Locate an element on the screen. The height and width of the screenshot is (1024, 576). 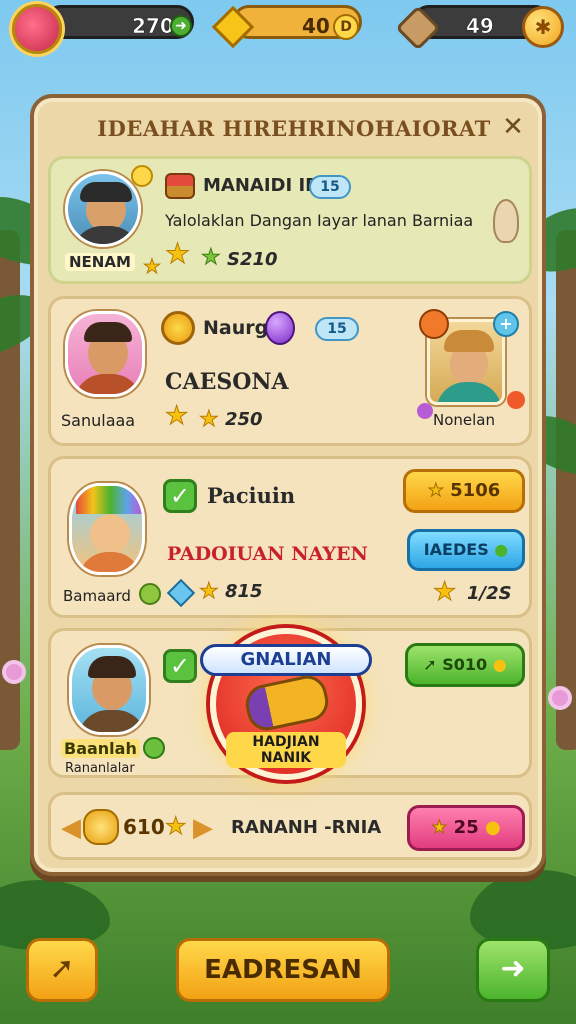
footer-left-value: 610 is located at coordinates (144, 827).